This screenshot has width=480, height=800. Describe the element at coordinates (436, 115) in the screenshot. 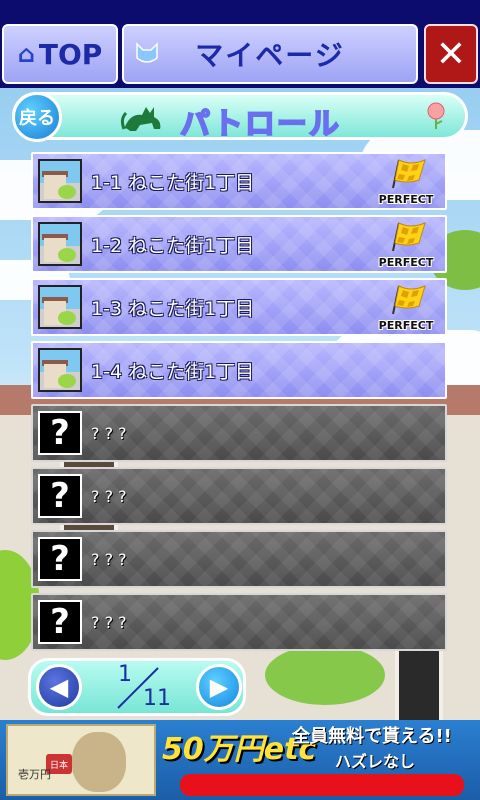

I see `rose-icon` at that location.